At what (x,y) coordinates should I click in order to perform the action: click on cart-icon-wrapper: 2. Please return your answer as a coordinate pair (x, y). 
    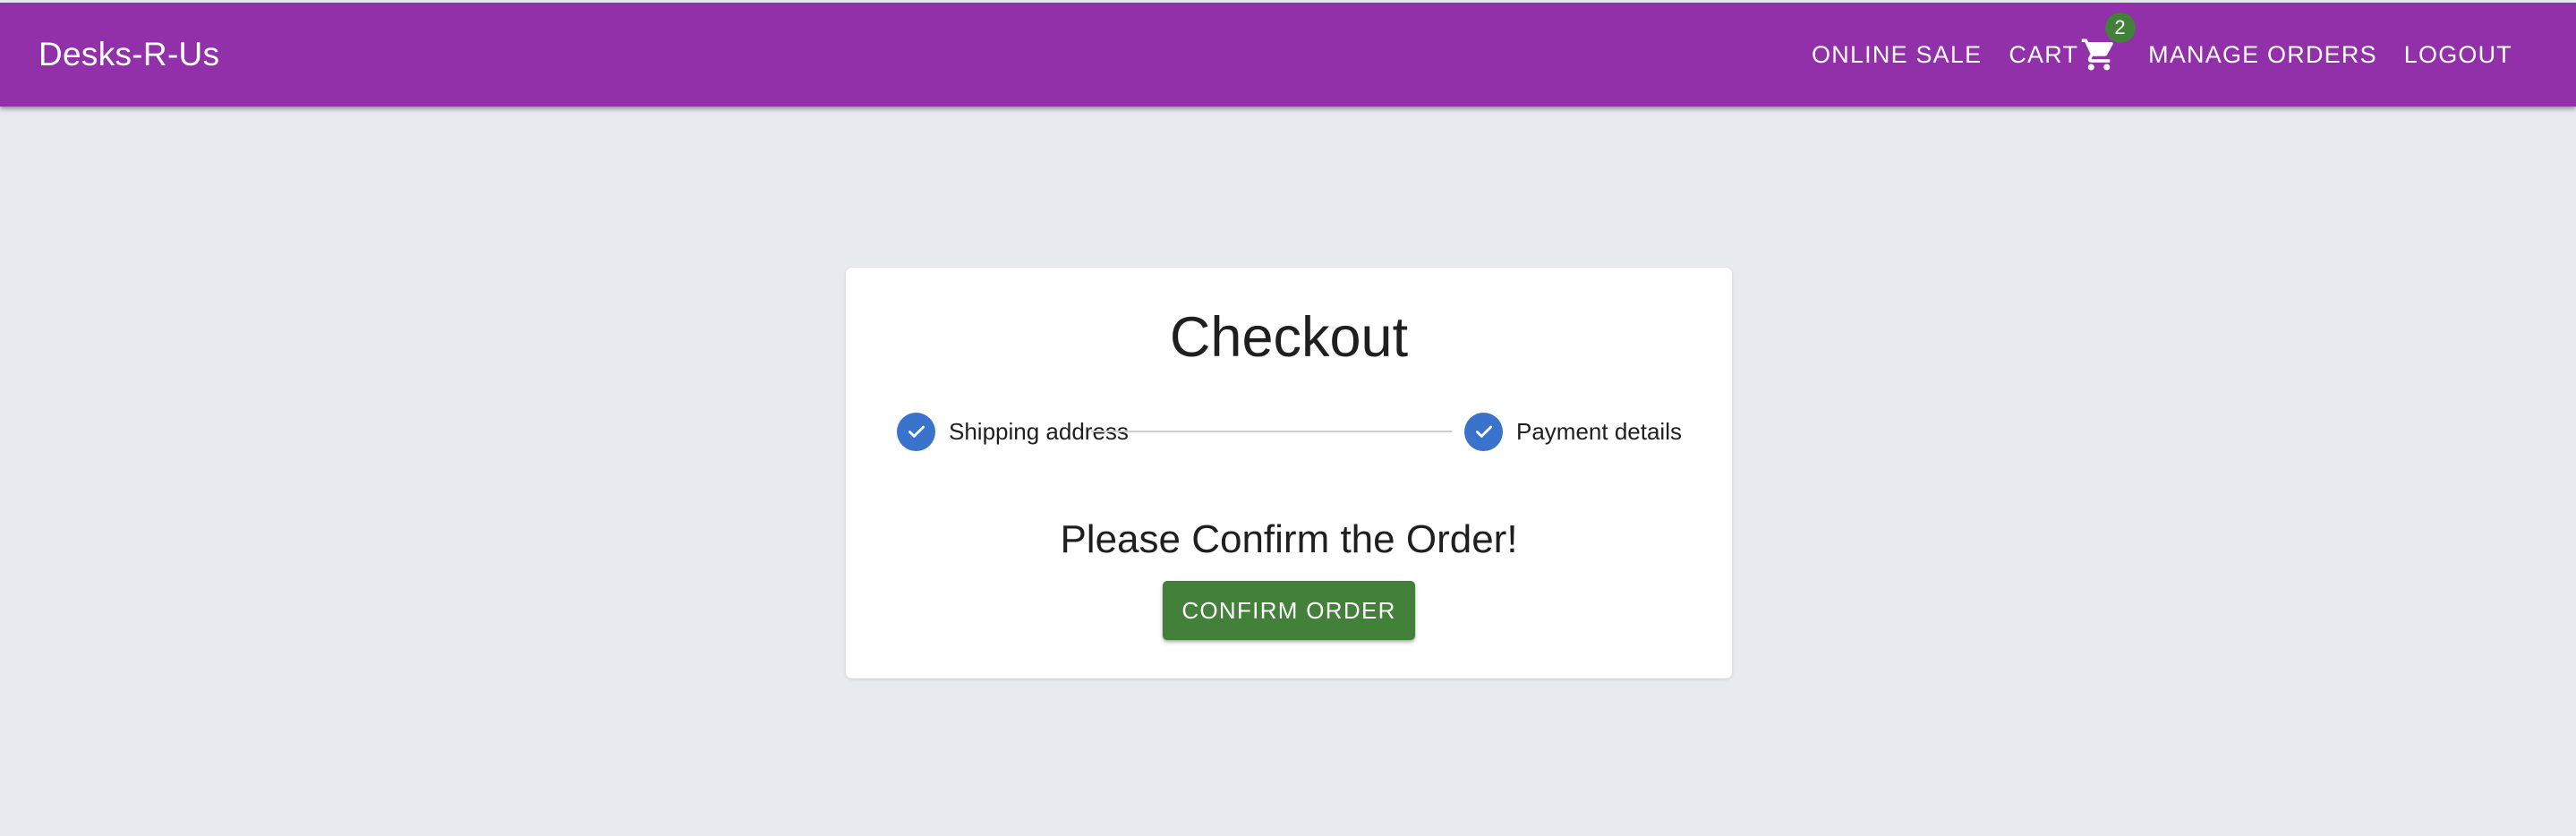
    Looking at the image, I should click on (2108, 43).